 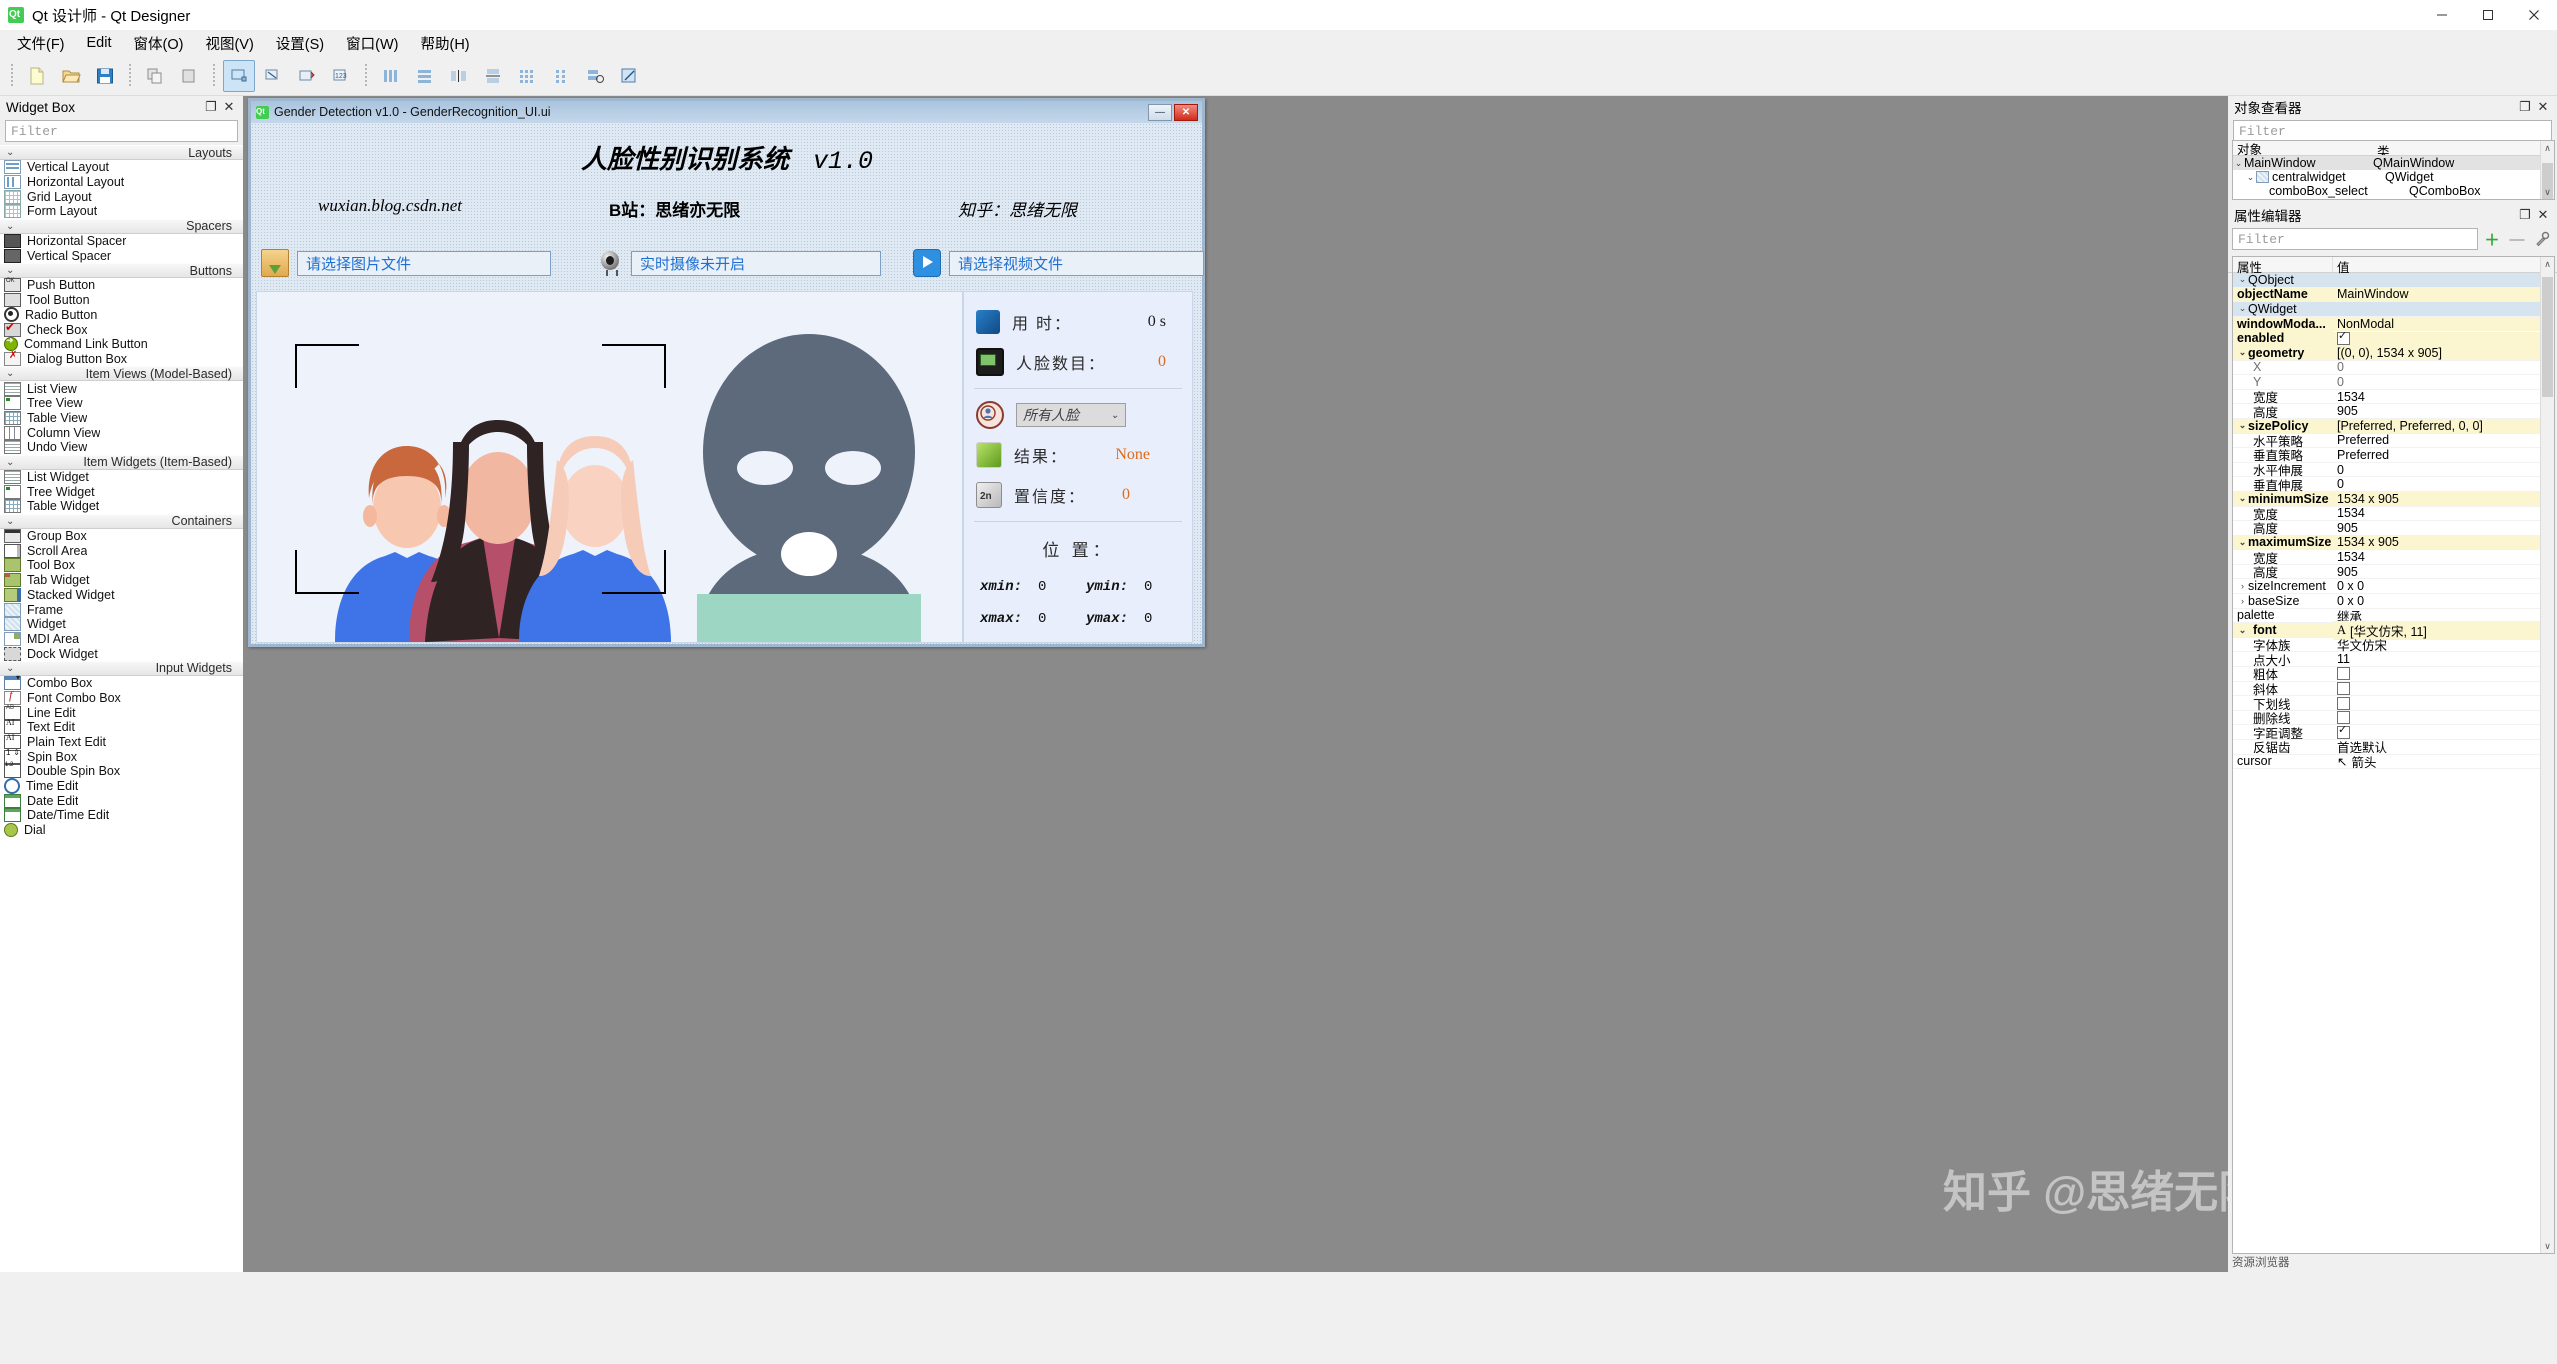 What do you see at coordinates (121, 668) in the screenshot?
I see `widget-category-input-widgets: ⌄ Input Widgets` at bounding box center [121, 668].